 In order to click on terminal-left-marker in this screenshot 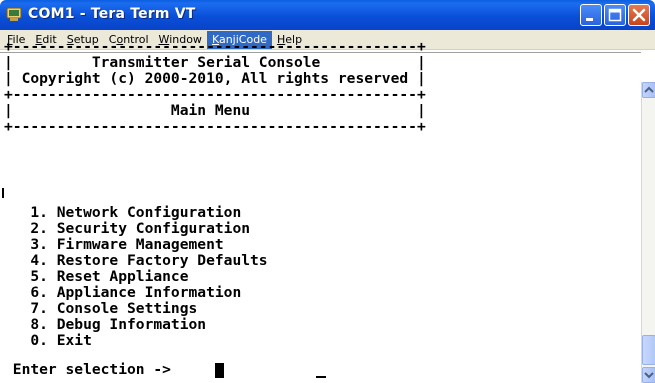, I will do `click(3, 193)`.